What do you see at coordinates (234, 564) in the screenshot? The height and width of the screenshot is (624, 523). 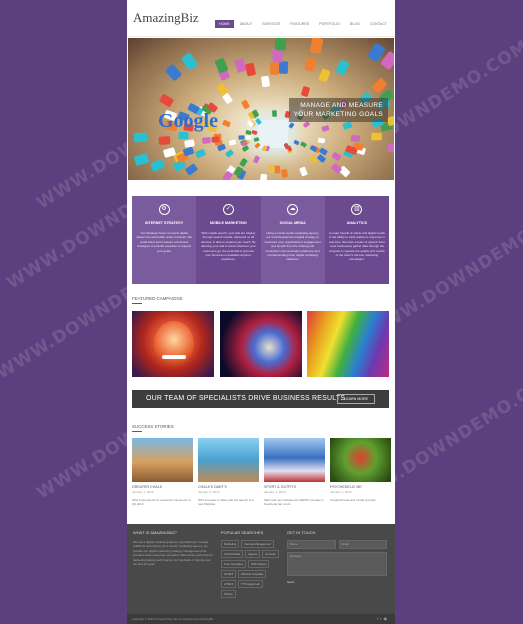 I see `tag-link: Free Templates` at bounding box center [234, 564].